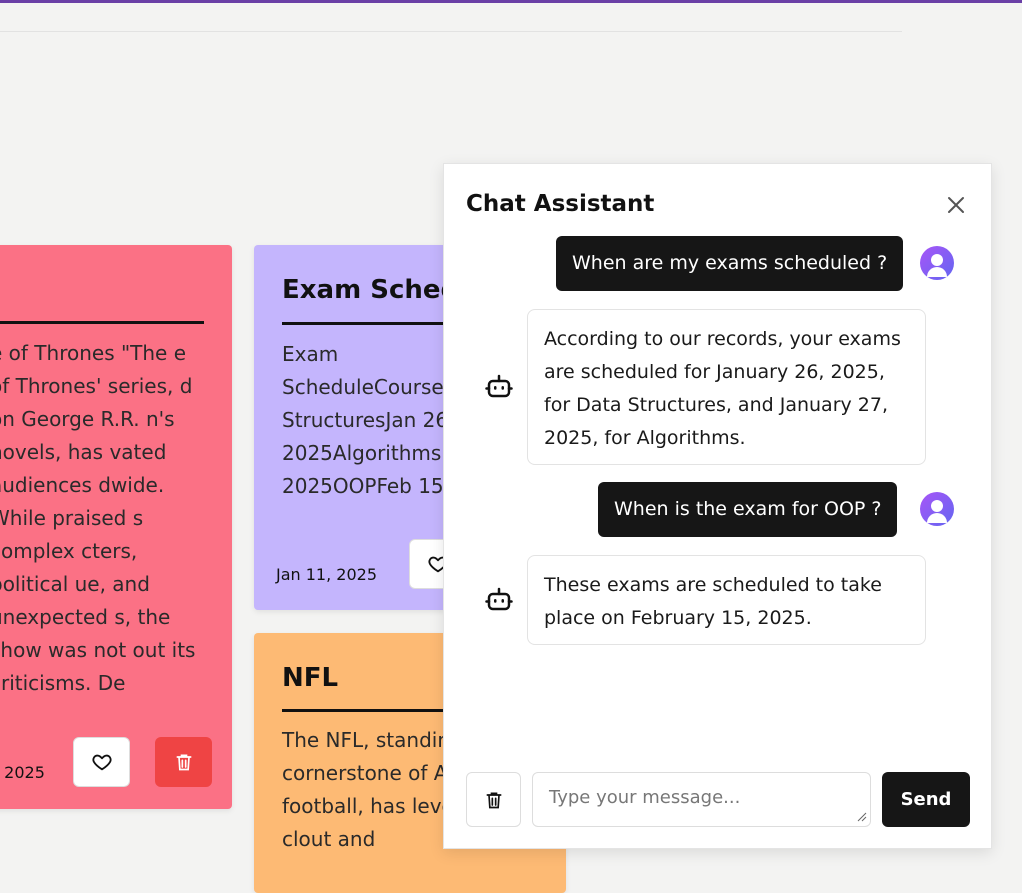  I want to click on note-title: NFL, so click(310, 678).